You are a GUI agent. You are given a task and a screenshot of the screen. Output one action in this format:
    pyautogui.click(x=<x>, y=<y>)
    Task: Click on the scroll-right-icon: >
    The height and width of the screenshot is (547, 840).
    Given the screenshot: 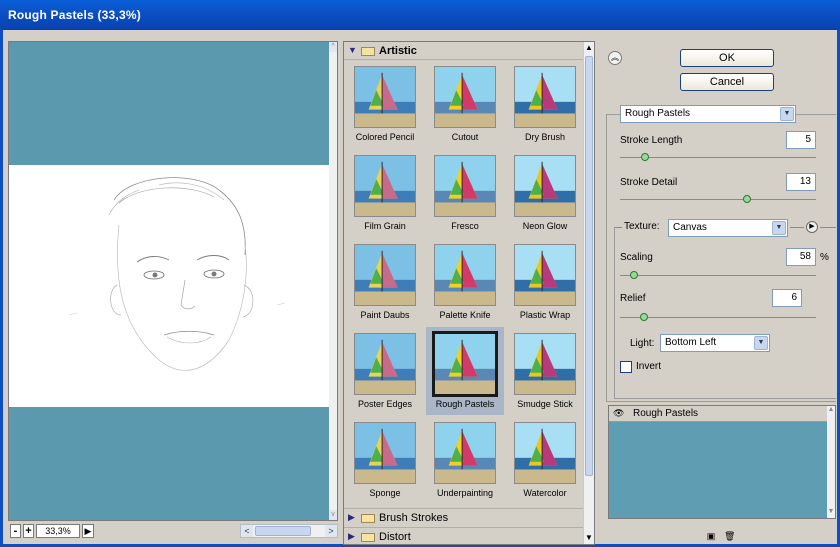 What is the action you would take?
    pyautogui.click(x=331, y=531)
    